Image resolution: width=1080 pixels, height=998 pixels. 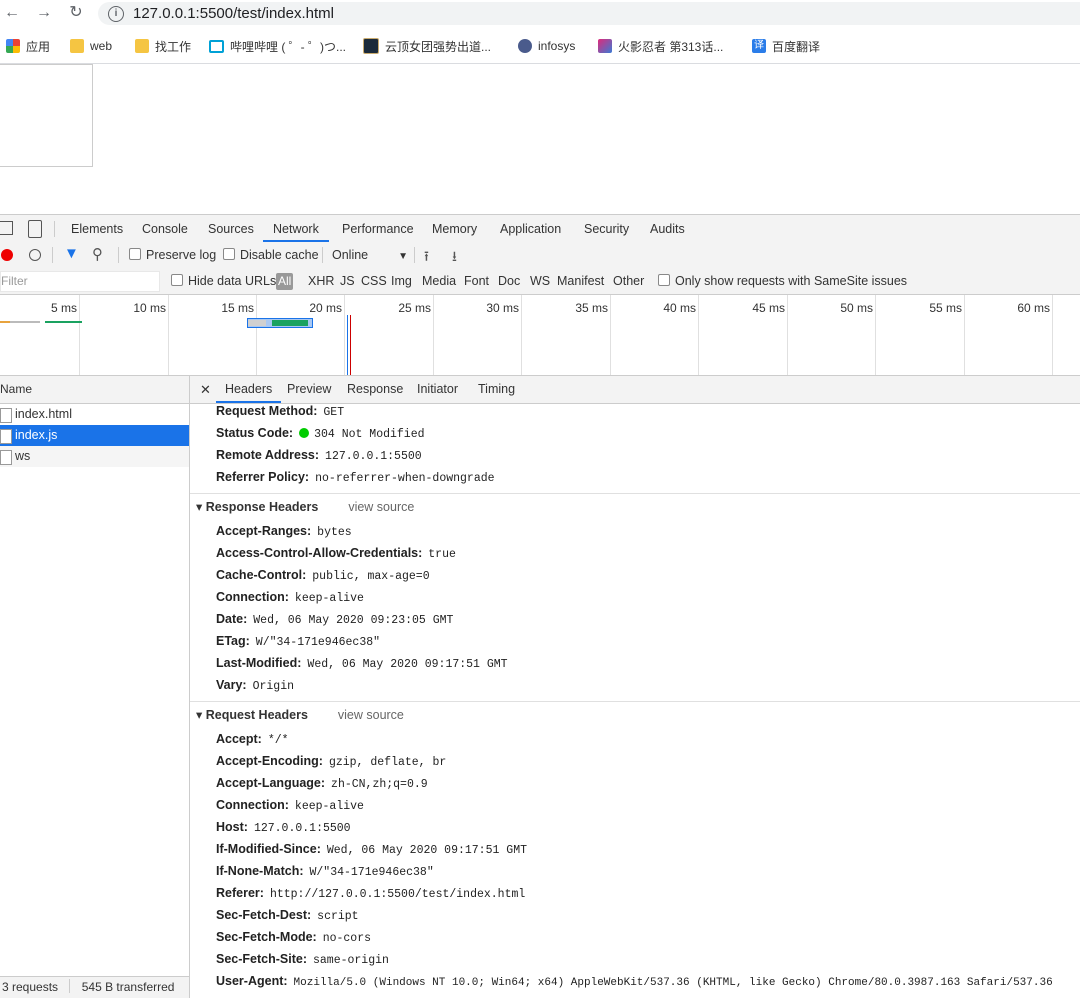 I want to click on header-row: Request Method: GET, so click(x=280, y=412).